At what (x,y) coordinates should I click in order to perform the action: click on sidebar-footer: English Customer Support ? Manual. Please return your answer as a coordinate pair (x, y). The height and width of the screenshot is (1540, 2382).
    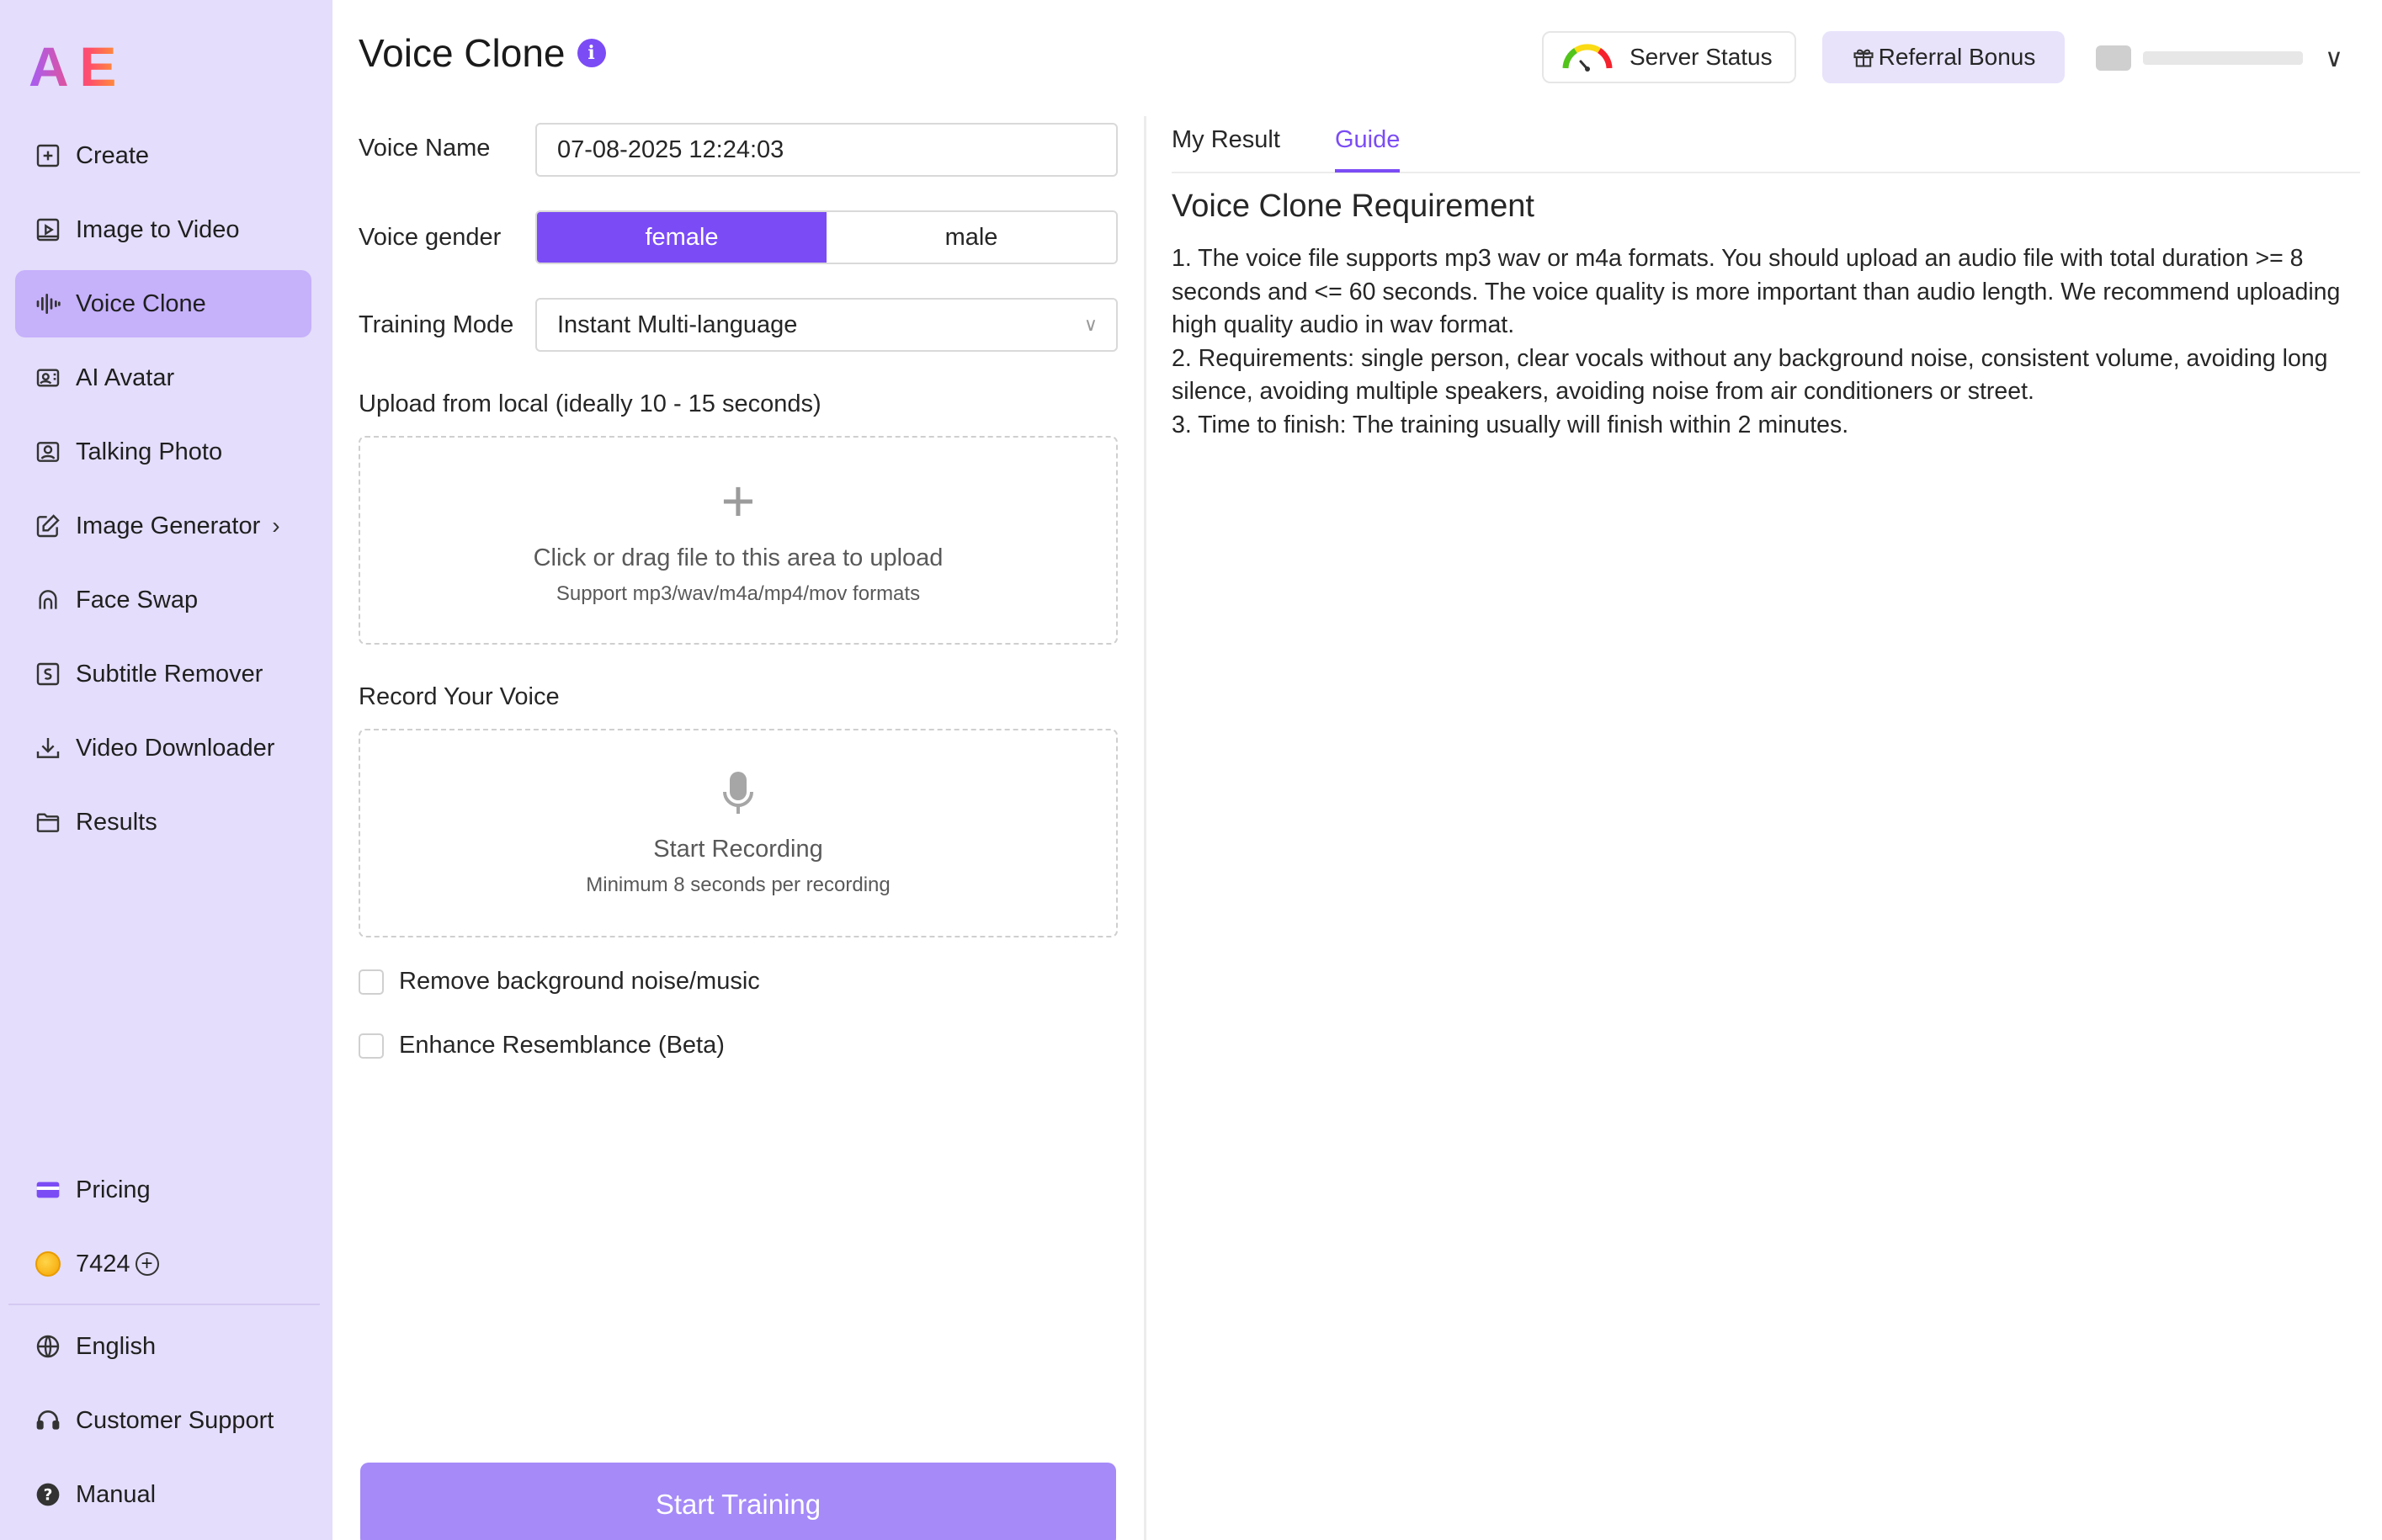
    Looking at the image, I should click on (163, 1424).